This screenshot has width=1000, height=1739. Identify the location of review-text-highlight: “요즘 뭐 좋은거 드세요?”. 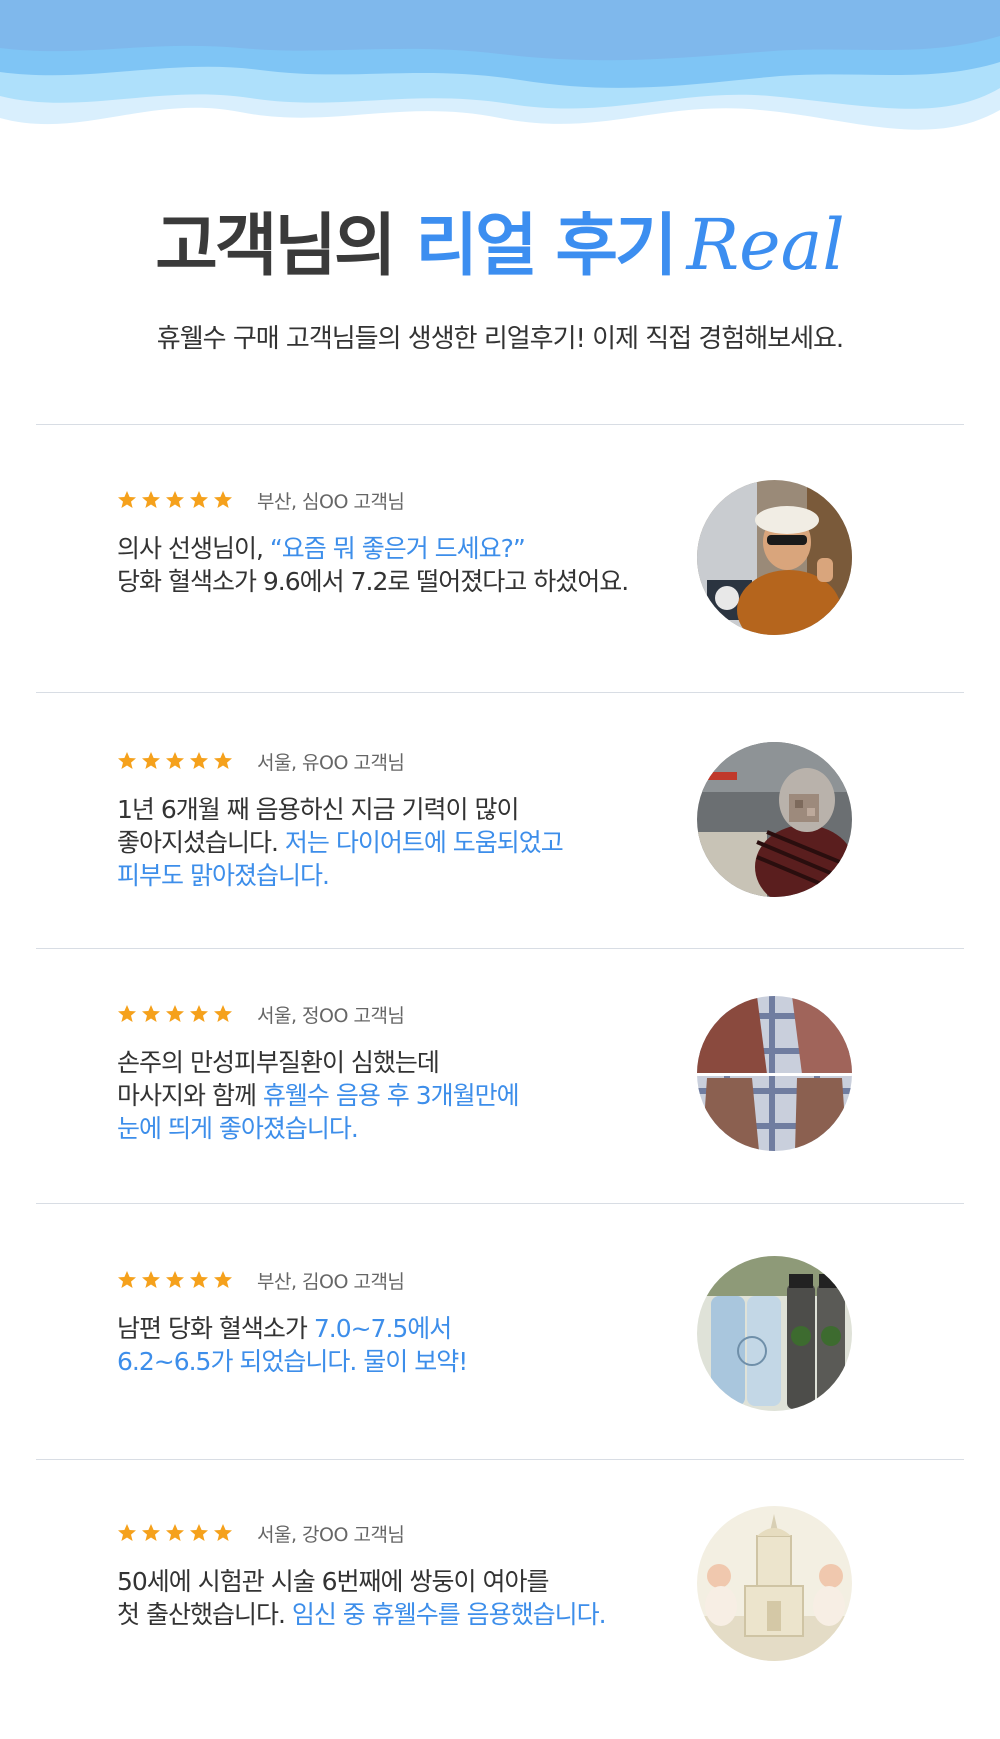
(397, 548).